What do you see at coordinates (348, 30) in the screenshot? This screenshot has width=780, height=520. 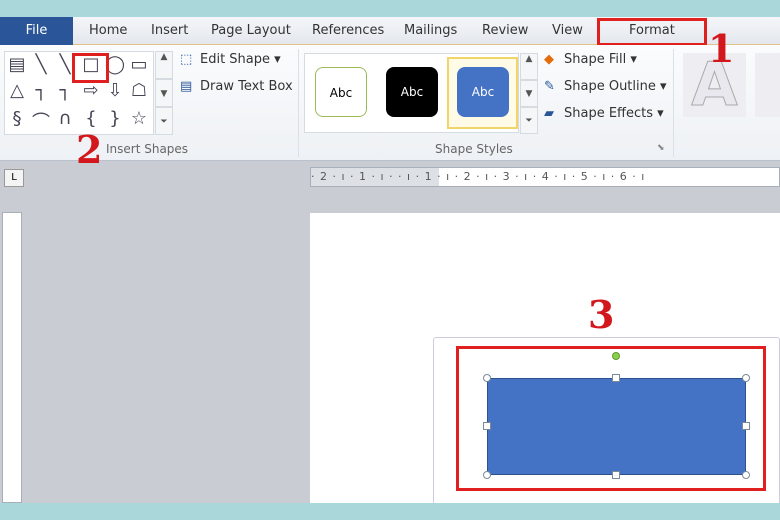 I see `tab-references: References` at bounding box center [348, 30].